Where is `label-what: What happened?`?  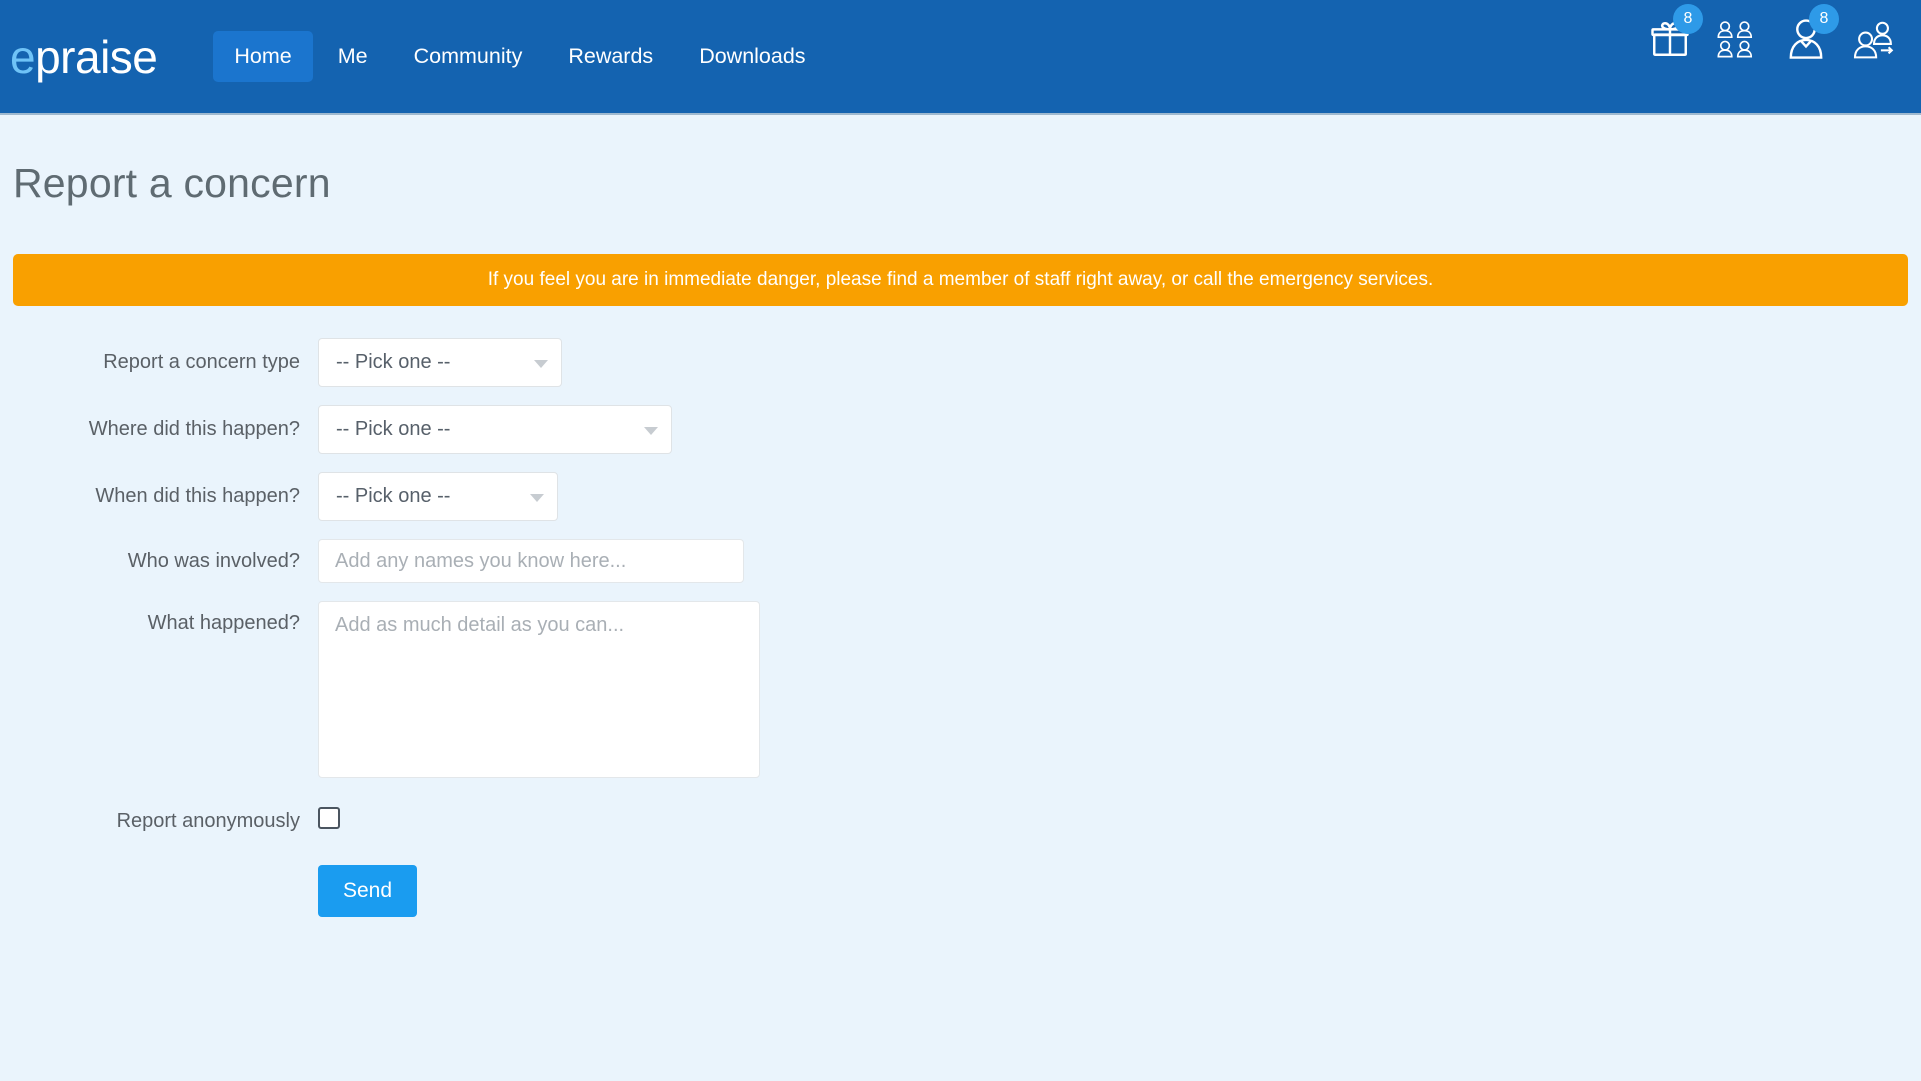 label-what: What happened? is located at coordinates (223, 623).